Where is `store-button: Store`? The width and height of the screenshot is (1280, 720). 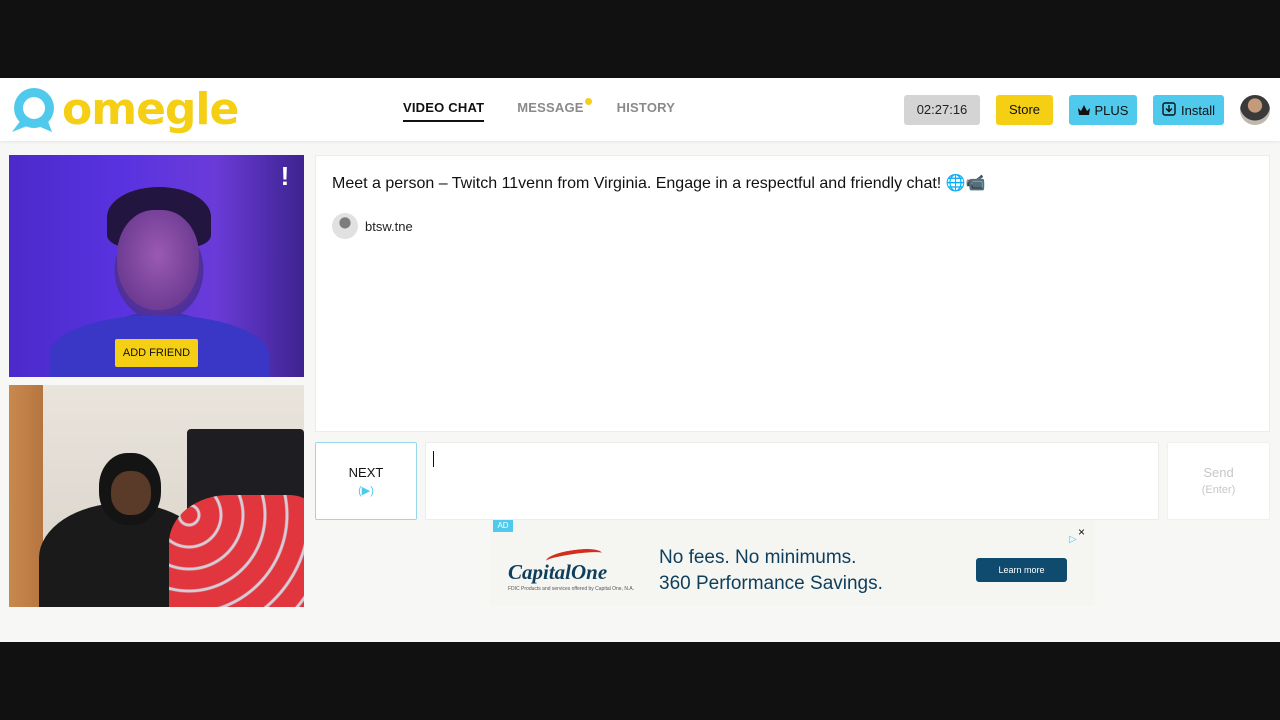 store-button: Store is located at coordinates (1024, 110).